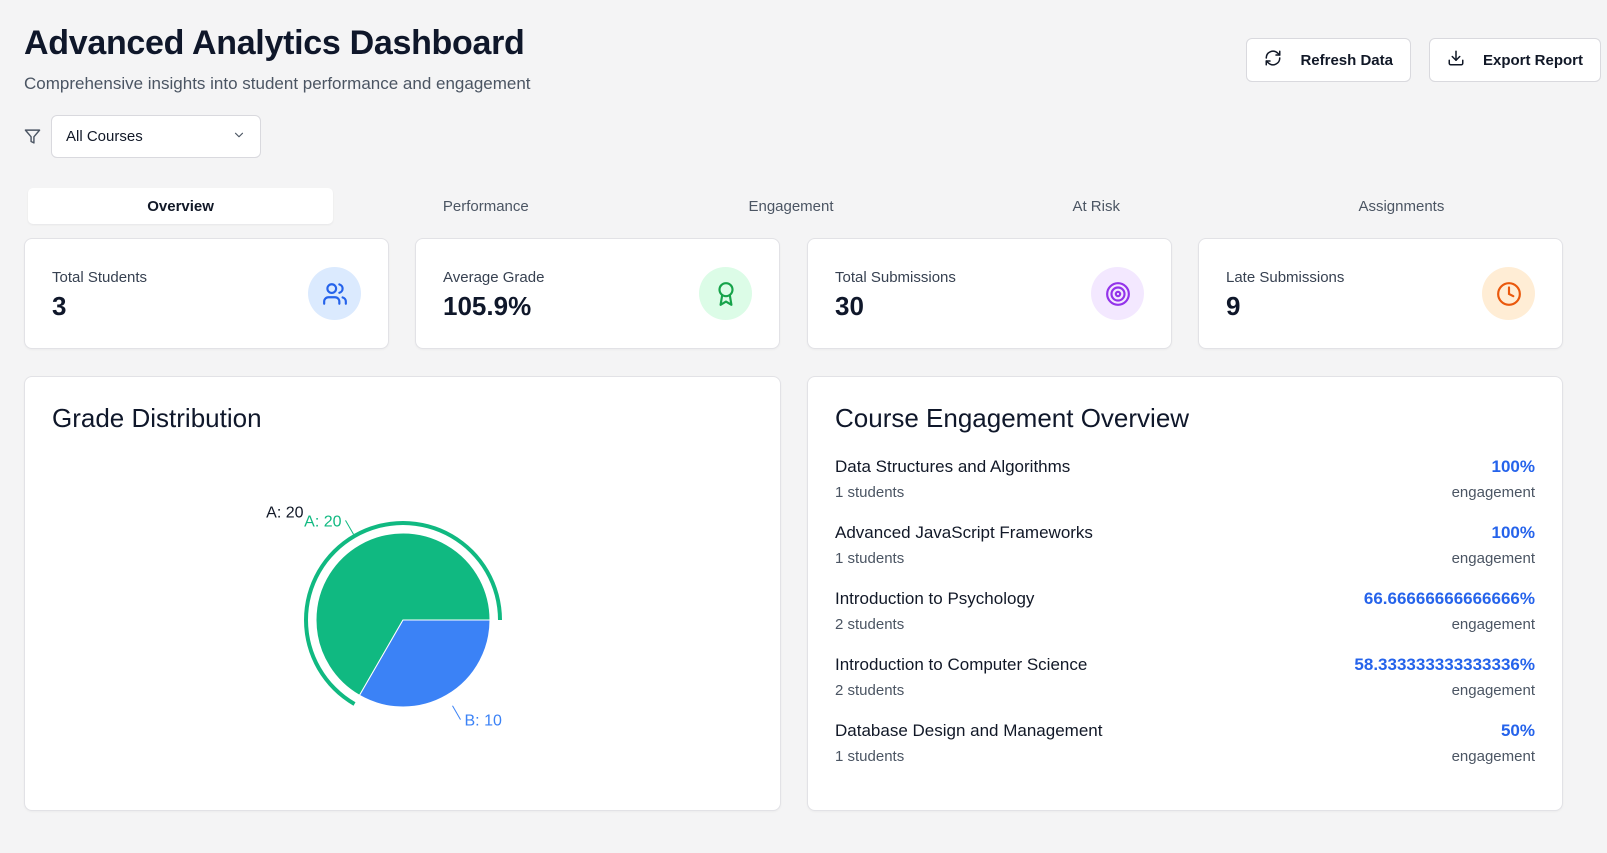 This screenshot has height=853, width=1607. I want to click on stat-value: 30, so click(849, 306).